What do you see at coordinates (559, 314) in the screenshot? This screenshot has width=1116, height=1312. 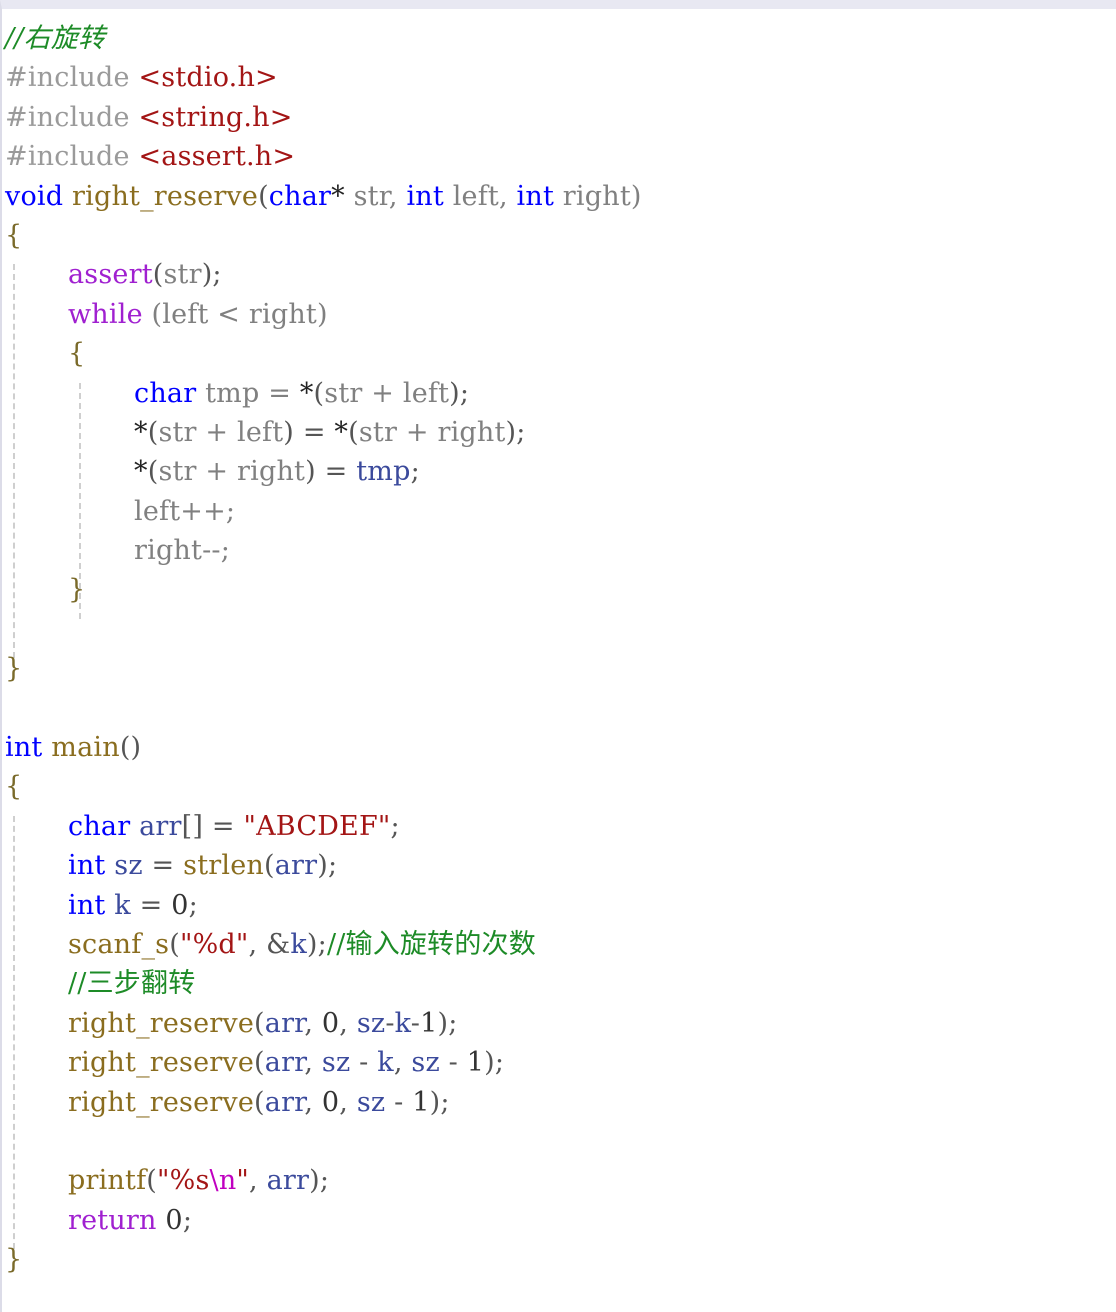 I see `code-line: while (left < right)` at bounding box center [559, 314].